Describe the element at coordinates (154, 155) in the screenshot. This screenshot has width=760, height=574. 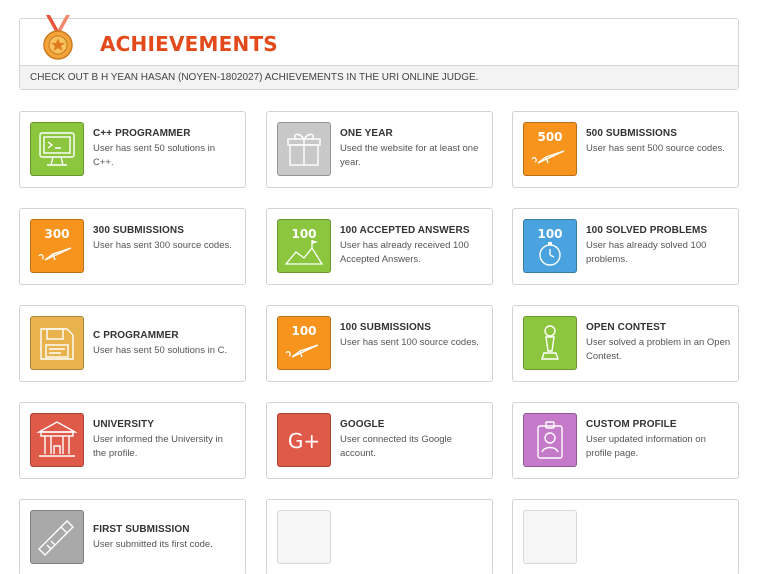
I see `achievement-description: User has sent 50 solutions in C++.` at that location.